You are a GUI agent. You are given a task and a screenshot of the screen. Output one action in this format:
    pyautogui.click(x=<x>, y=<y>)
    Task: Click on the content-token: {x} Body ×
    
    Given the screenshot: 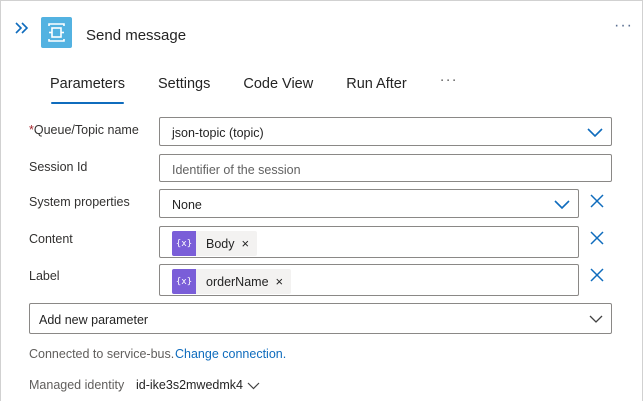 What is the action you would take?
    pyautogui.click(x=215, y=243)
    